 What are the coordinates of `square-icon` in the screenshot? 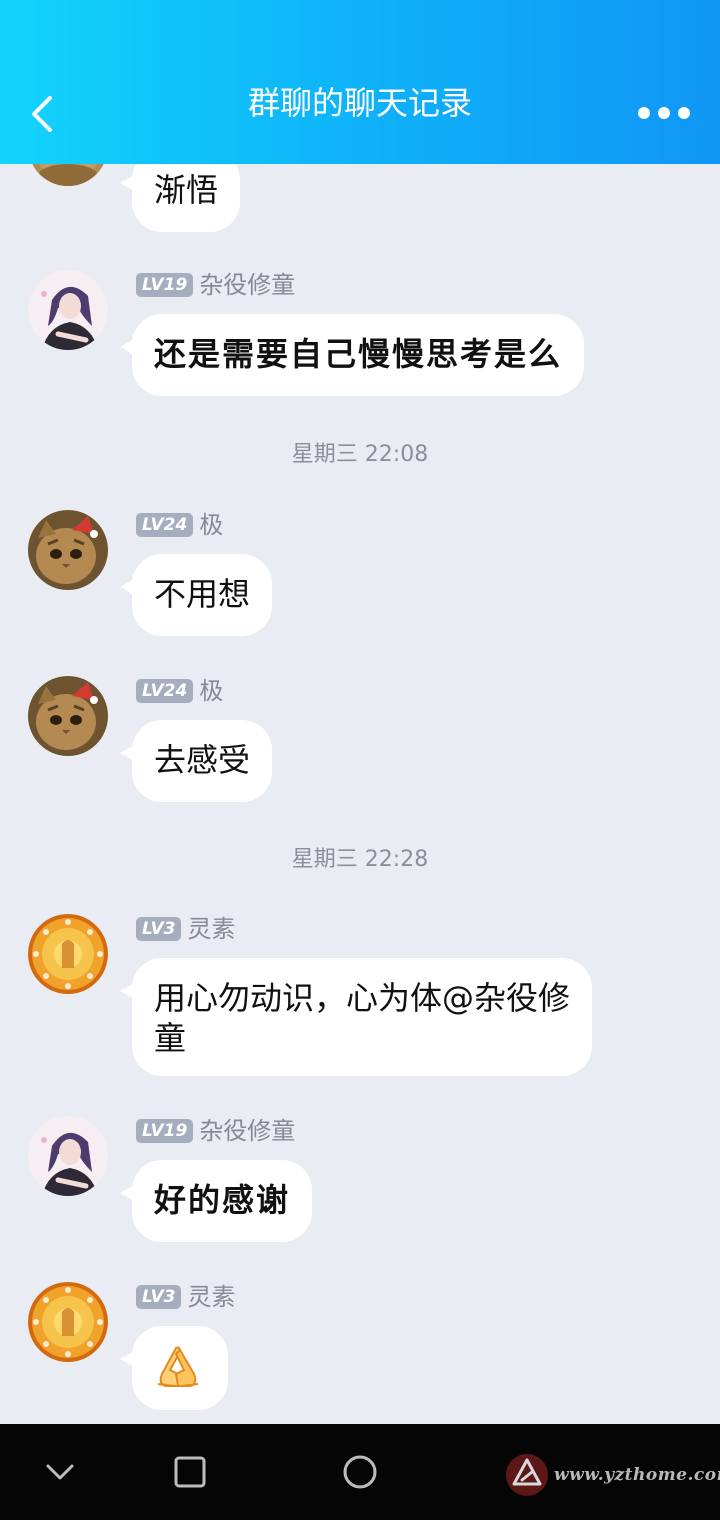 It's located at (190, 1472).